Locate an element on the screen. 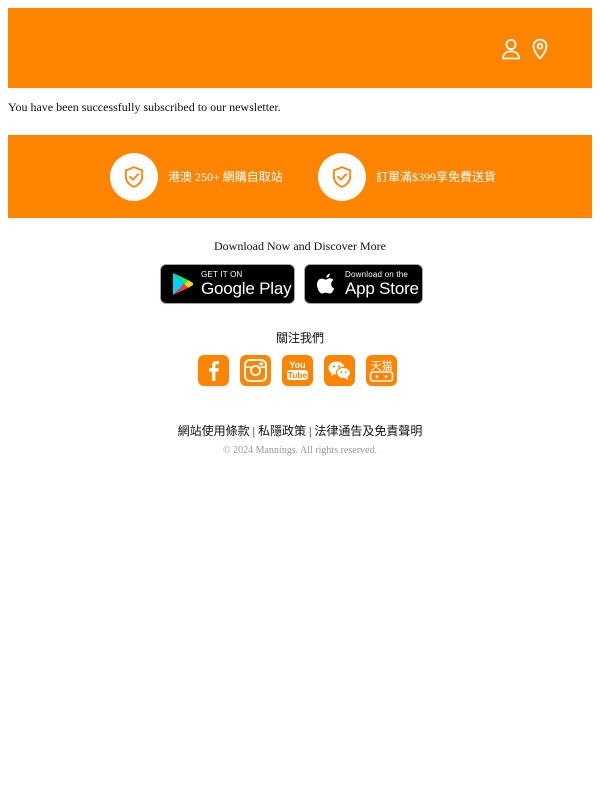 The height and width of the screenshot is (800, 600). wechat-link is located at coordinates (339, 370).